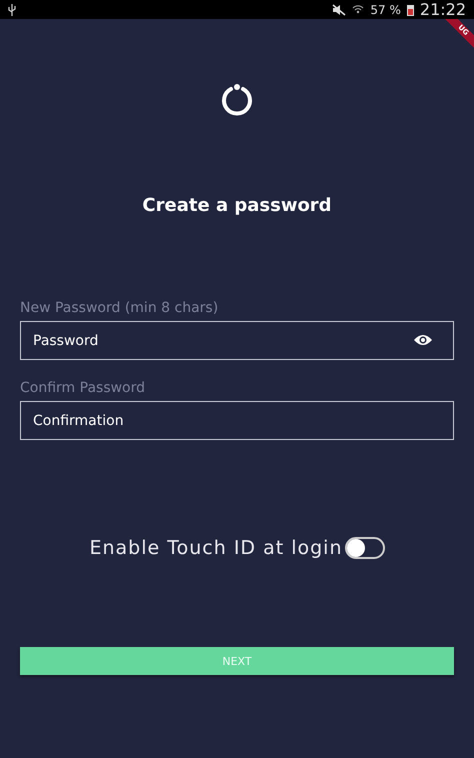  I want to click on battery-percent: 57 %, so click(385, 9).